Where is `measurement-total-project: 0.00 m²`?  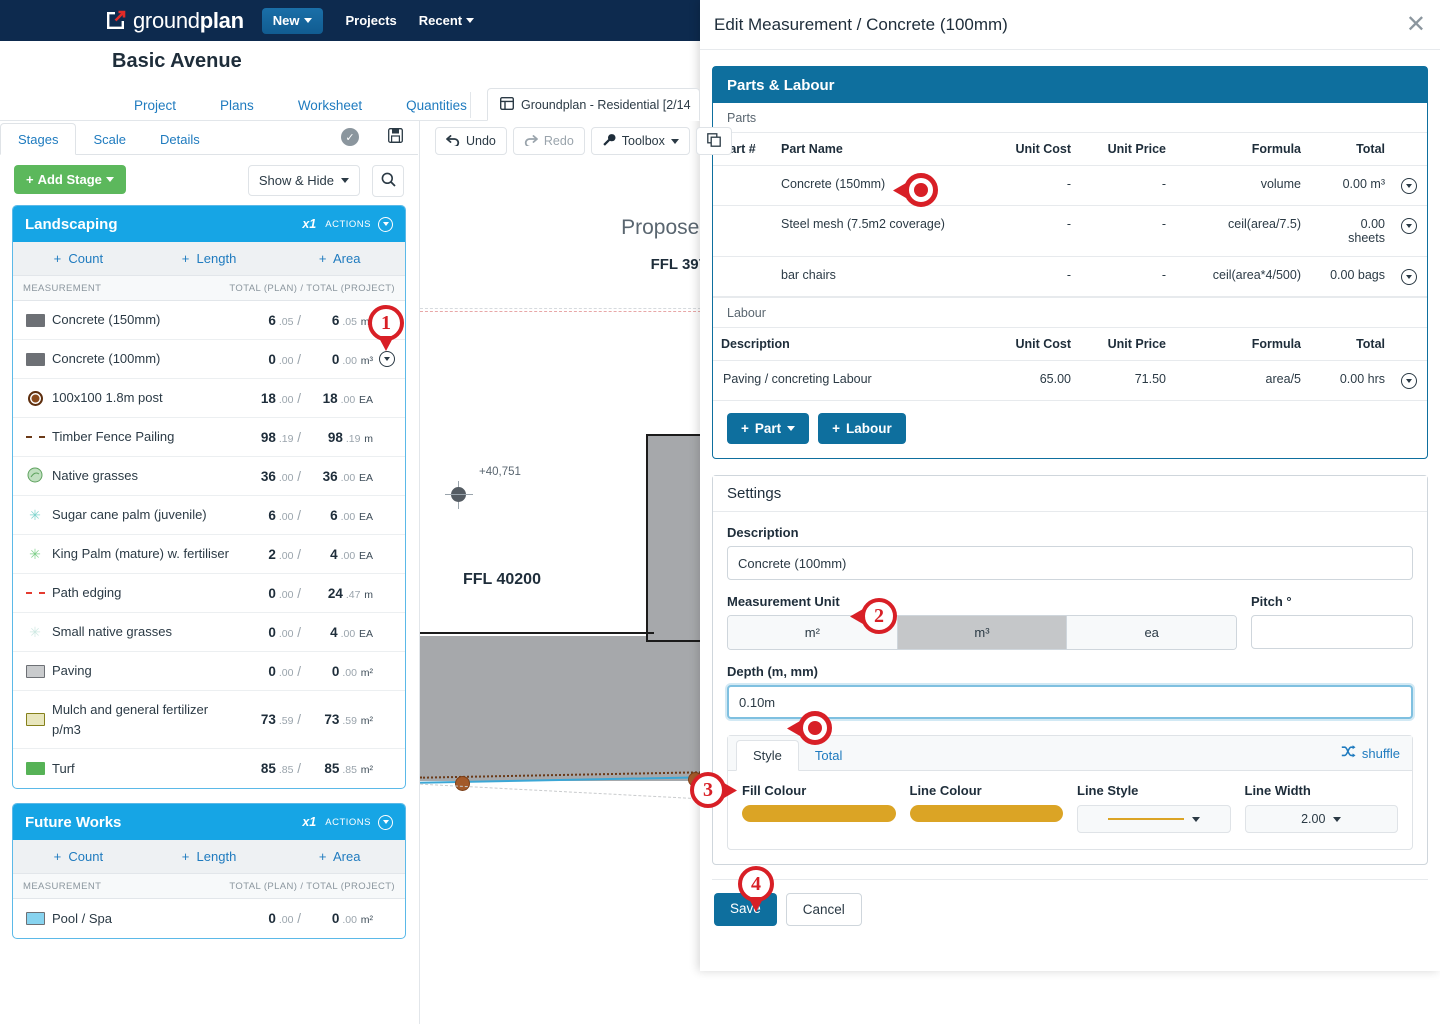 measurement-total-project: 0.00 m² is located at coordinates (352, 671).